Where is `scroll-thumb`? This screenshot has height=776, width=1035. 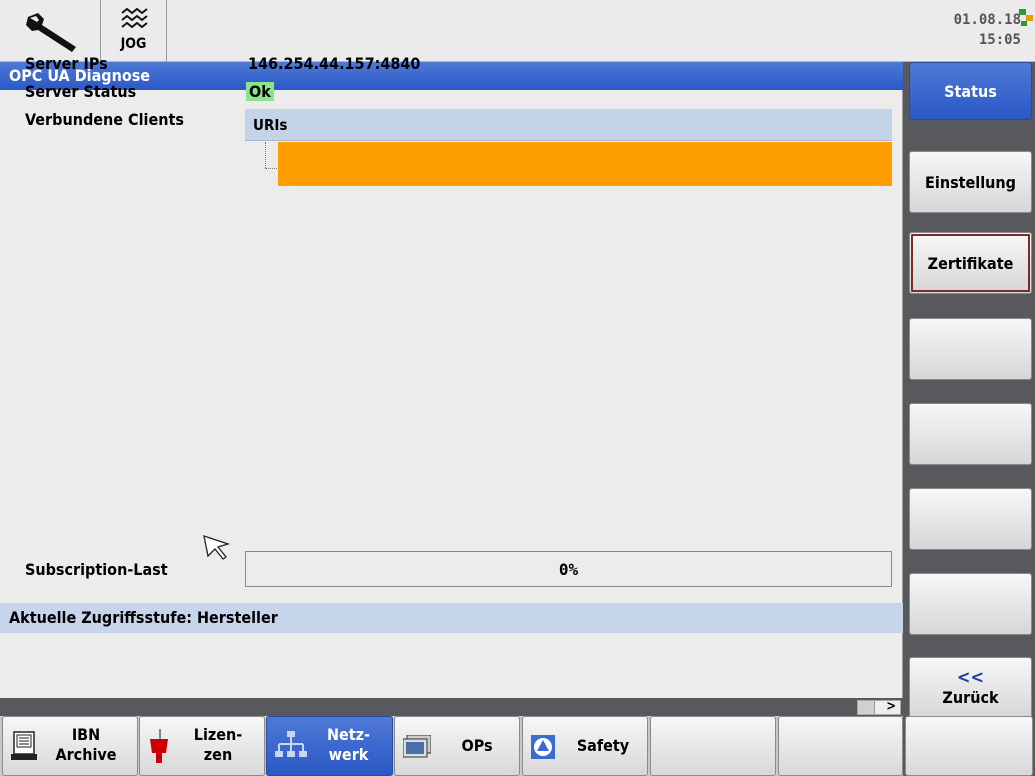
scroll-thumb is located at coordinates (866, 707).